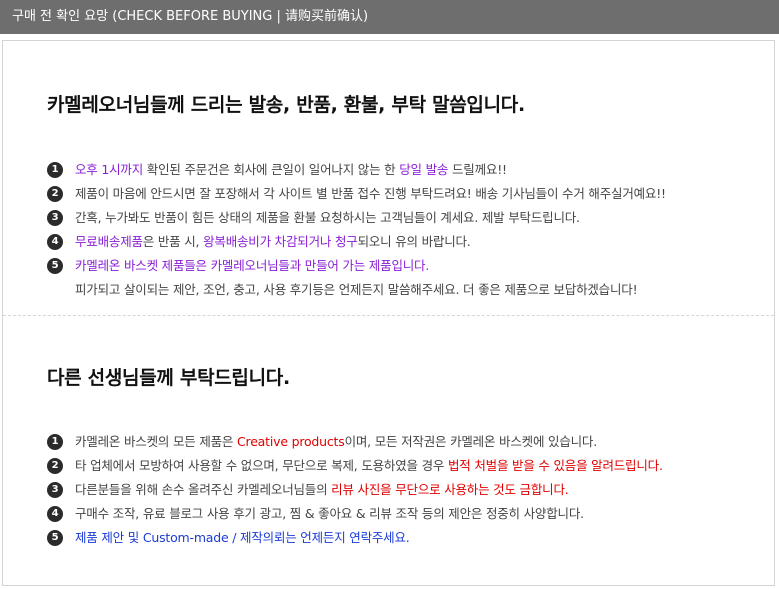  I want to click on list-item: 5 카멜레온 바스켓 제품들은 카멜레오너님들과 만들어 가는 제품입니다., so click(356, 266).